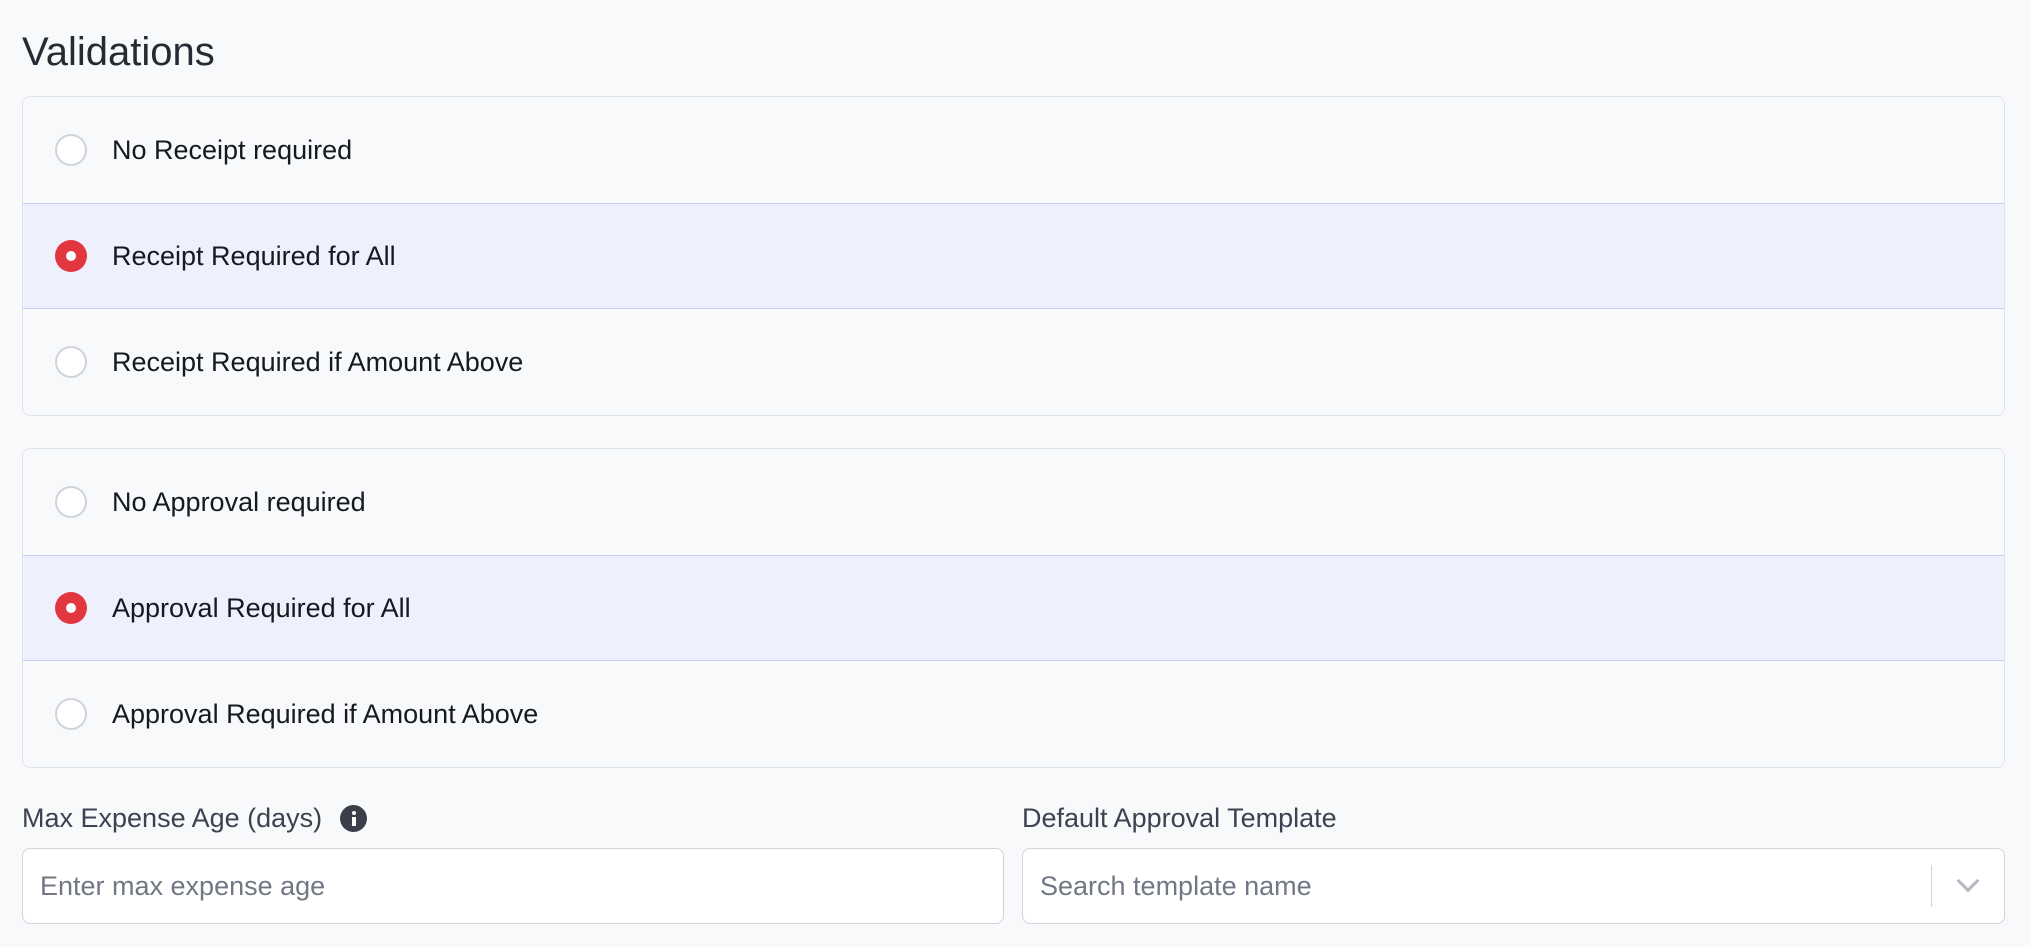  I want to click on radio-option-label: Receipt Required if Amount Above, so click(318, 361).